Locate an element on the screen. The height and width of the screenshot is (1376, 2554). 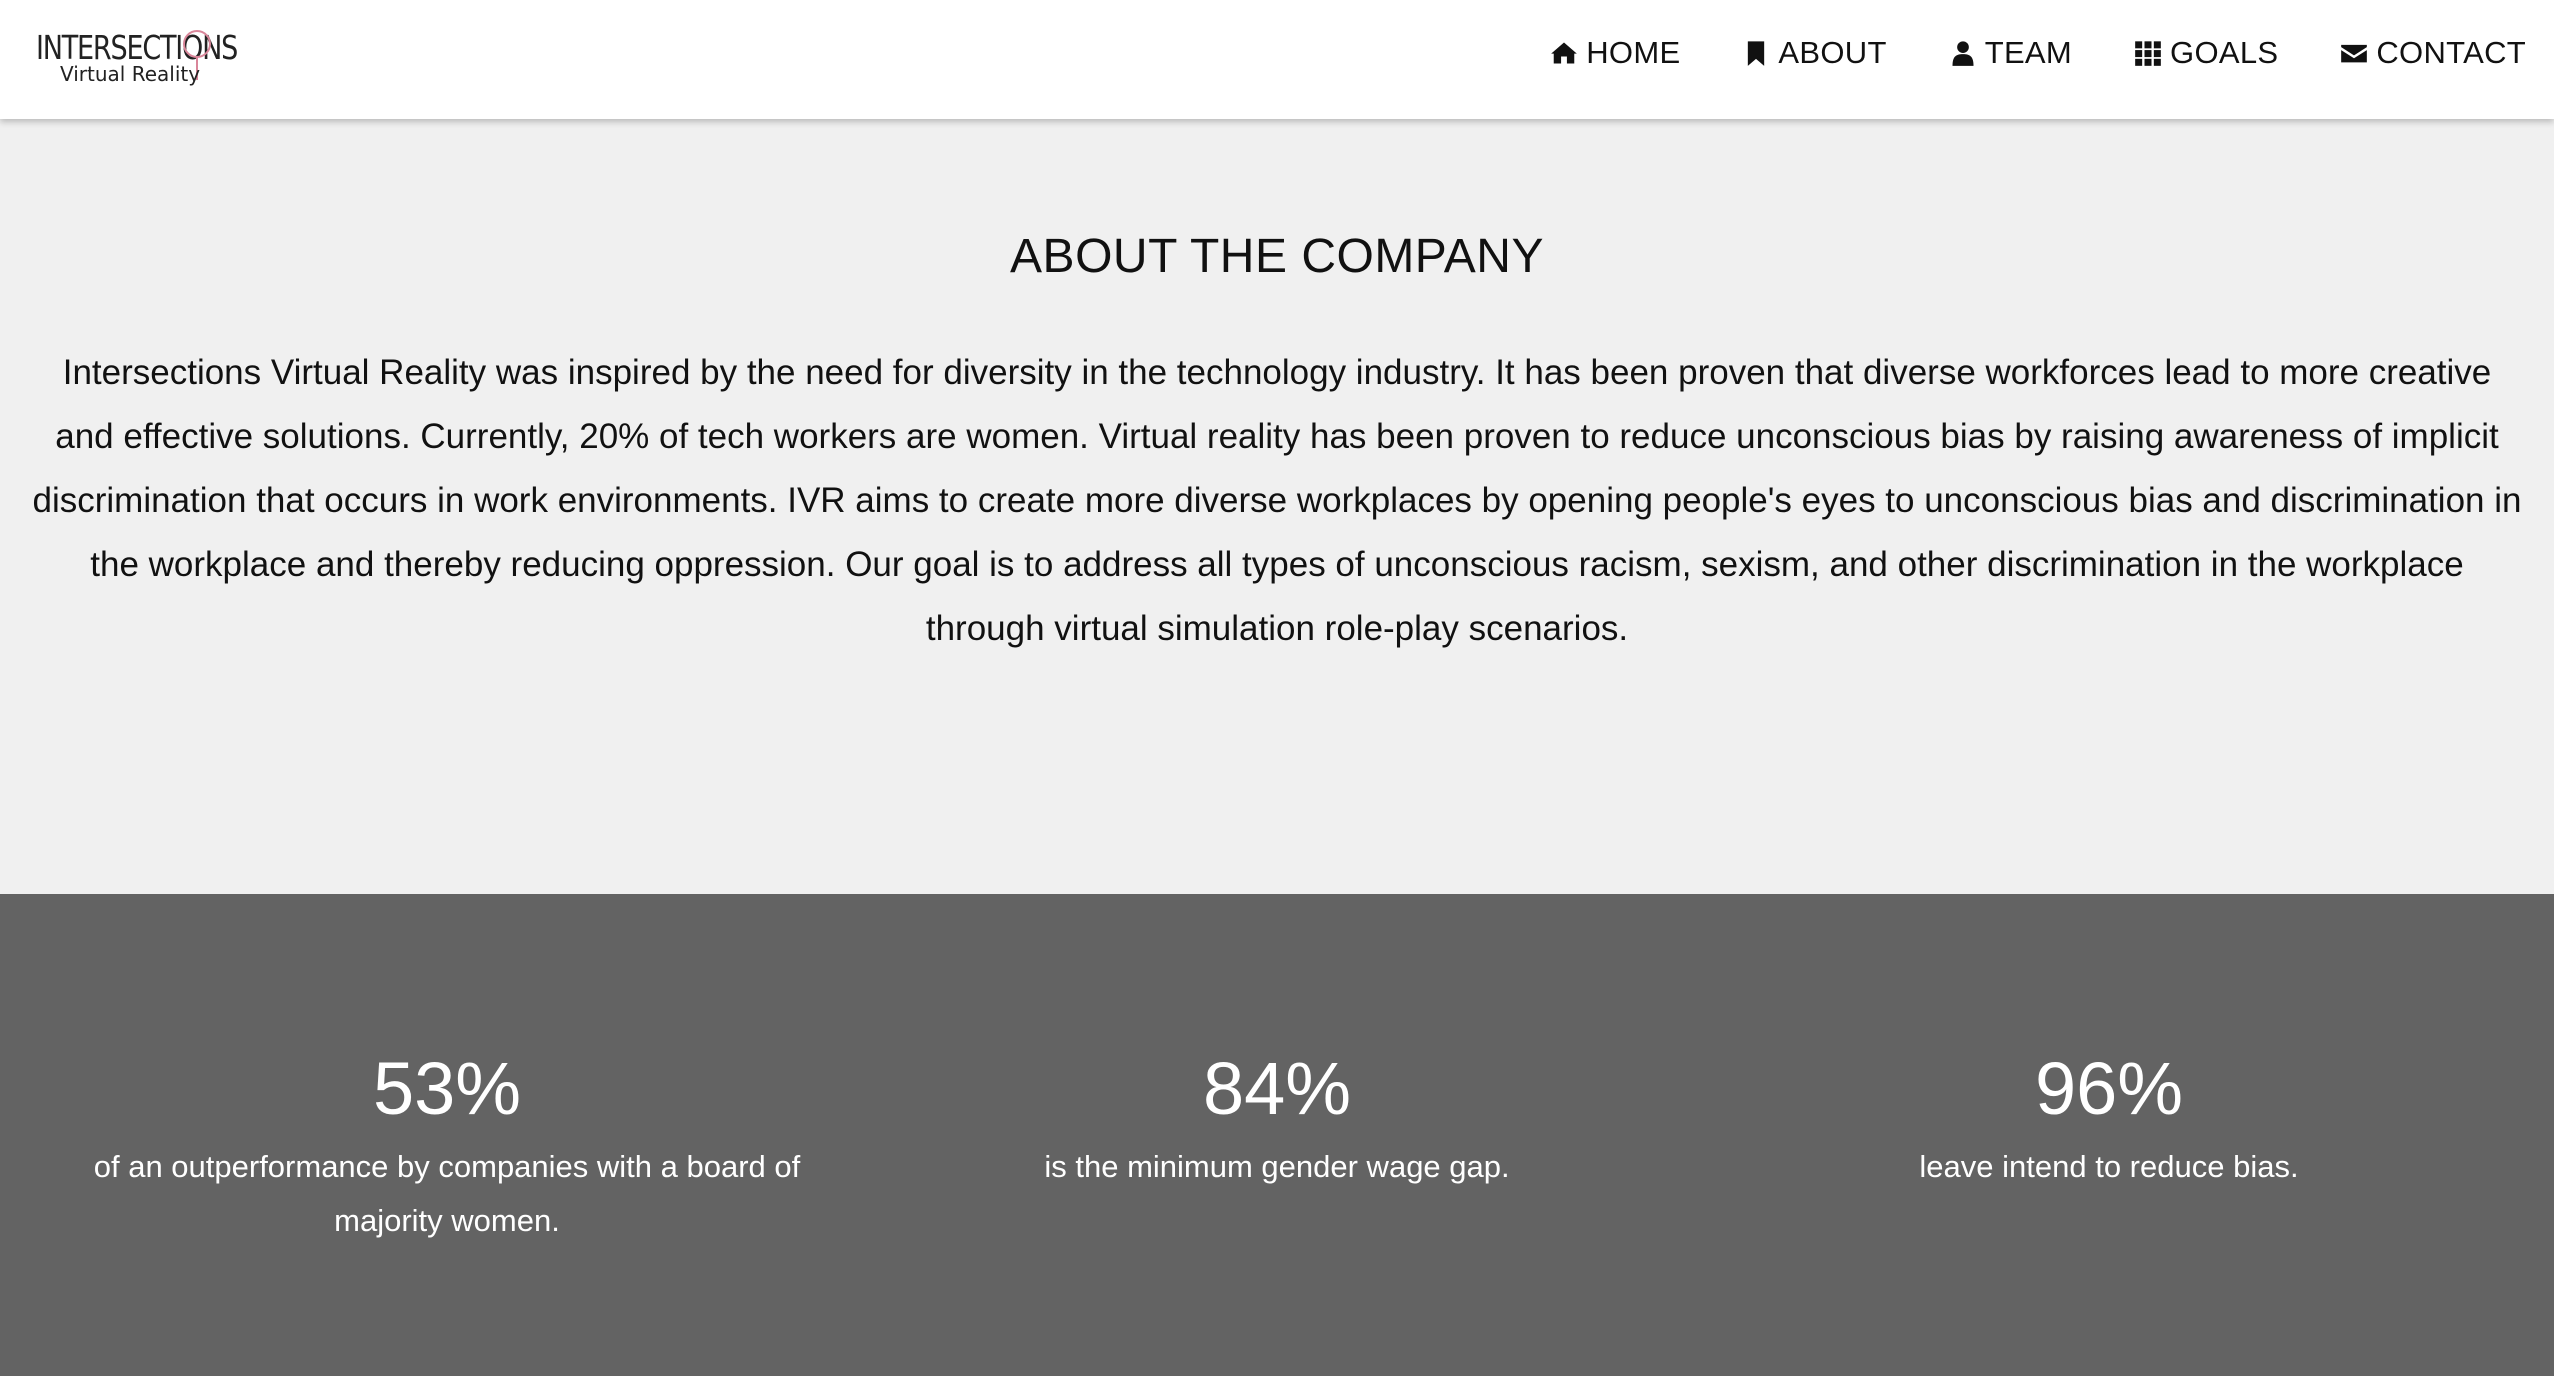
nav-contact: CONTACT is located at coordinates (2433, 53).